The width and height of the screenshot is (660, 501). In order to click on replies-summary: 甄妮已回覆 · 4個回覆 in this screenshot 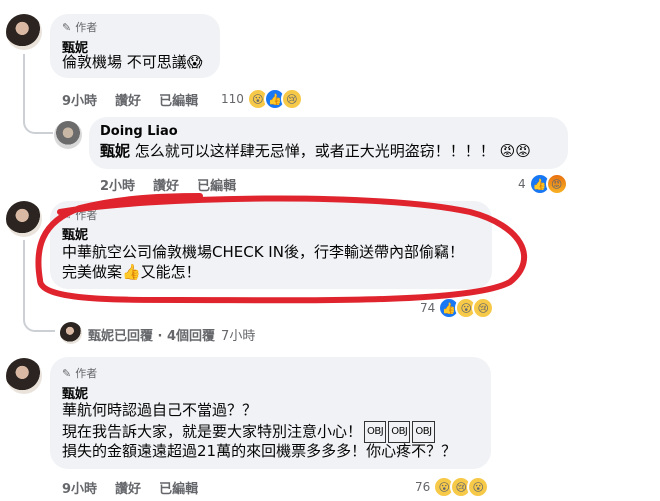, I will do `click(151, 334)`.